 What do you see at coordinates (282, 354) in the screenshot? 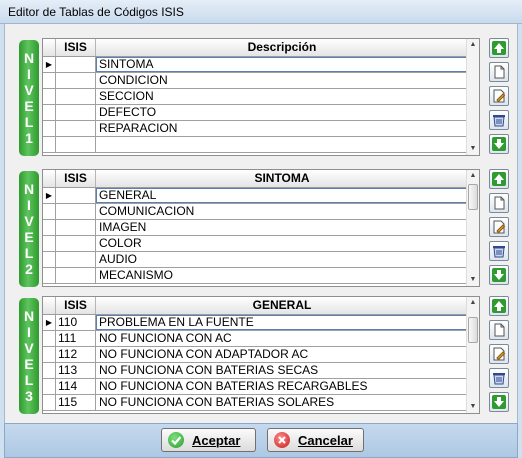
I see `description-cell: NO FUNCIONA CON ADAPTADOR AC` at bounding box center [282, 354].